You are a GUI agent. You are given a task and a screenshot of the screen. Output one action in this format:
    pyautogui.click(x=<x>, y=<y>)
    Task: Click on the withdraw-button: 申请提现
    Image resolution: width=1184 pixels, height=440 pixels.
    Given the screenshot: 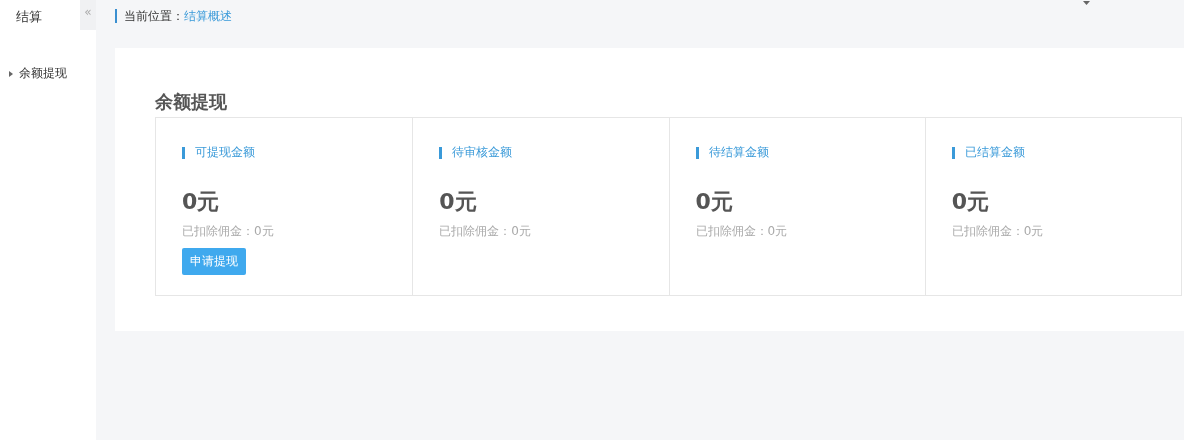 What is the action you would take?
    pyautogui.click(x=214, y=261)
    